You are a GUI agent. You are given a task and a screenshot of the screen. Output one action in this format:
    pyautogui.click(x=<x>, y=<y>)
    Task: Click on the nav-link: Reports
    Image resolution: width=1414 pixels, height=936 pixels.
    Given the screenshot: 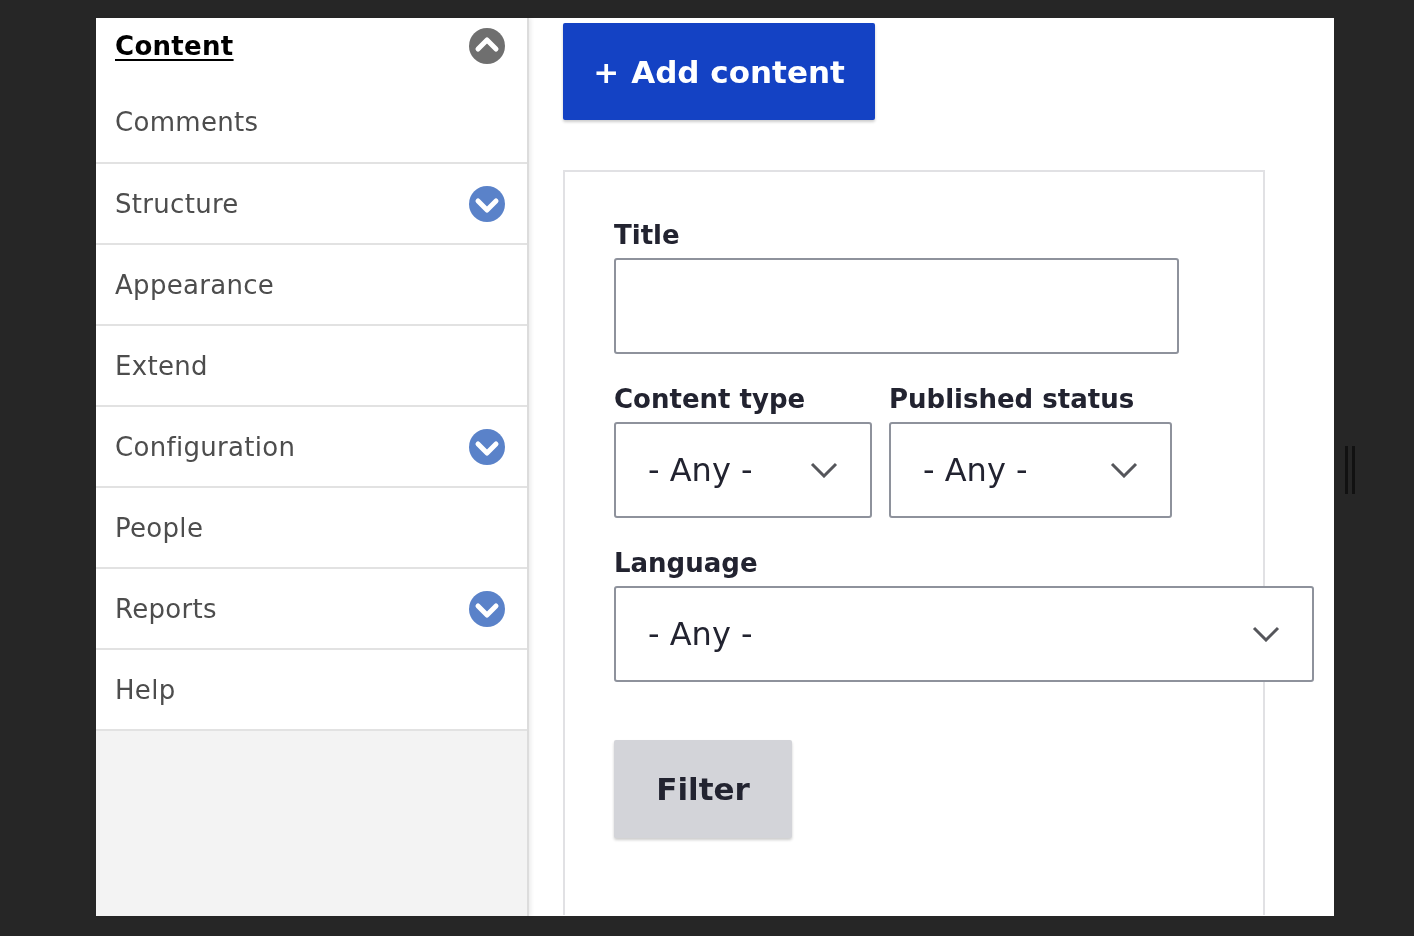 What is the action you would take?
    pyautogui.click(x=166, y=608)
    